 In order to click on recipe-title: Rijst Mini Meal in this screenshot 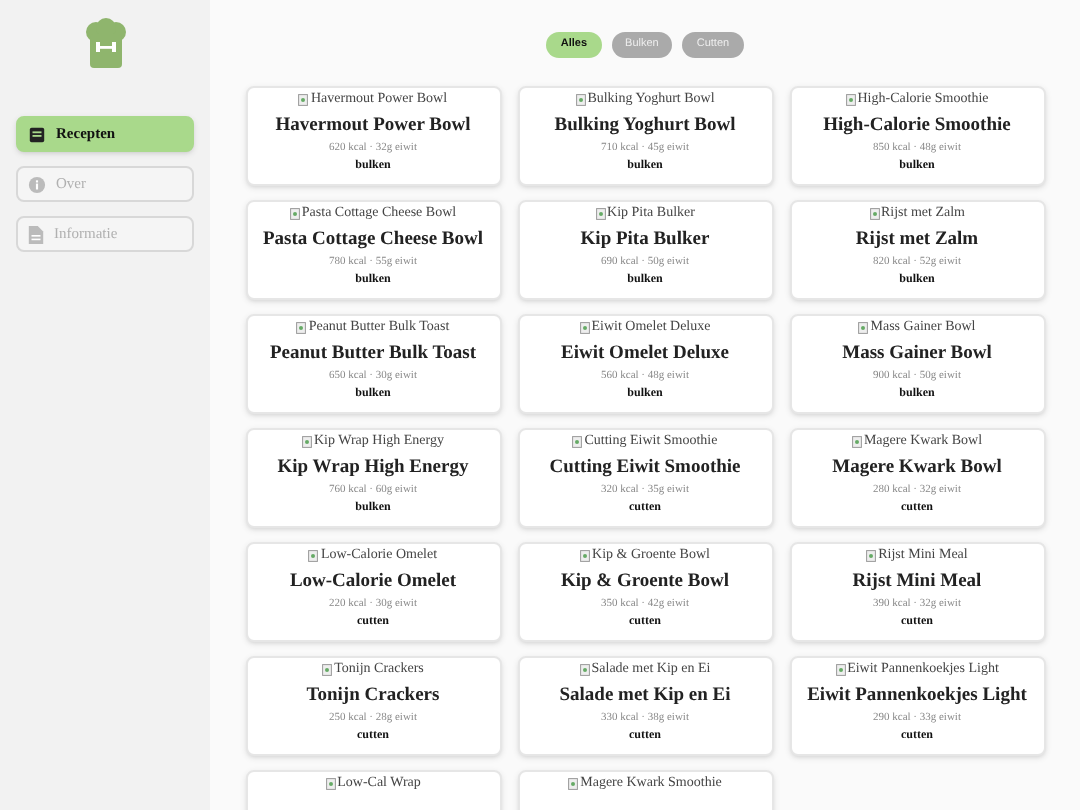, I will do `click(917, 582)`.